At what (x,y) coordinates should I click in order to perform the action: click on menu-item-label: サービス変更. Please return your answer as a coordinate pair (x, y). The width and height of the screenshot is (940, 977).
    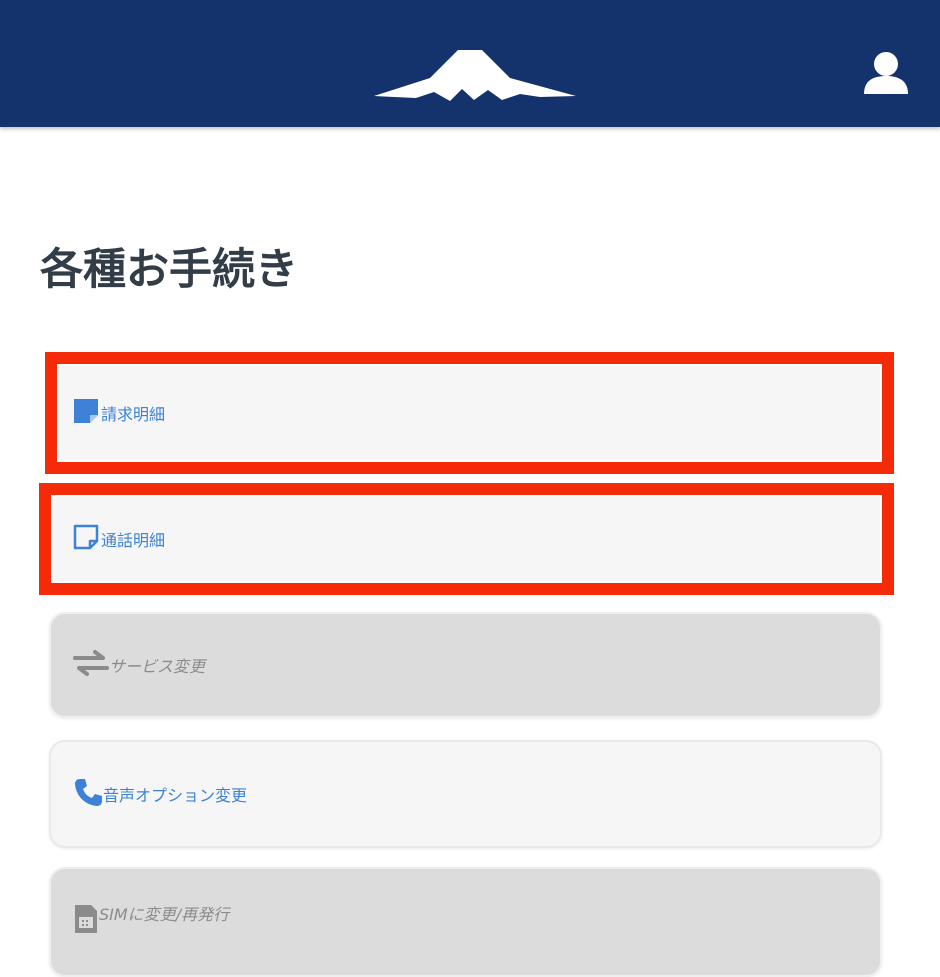
    Looking at the image, I should click on (157, 666).